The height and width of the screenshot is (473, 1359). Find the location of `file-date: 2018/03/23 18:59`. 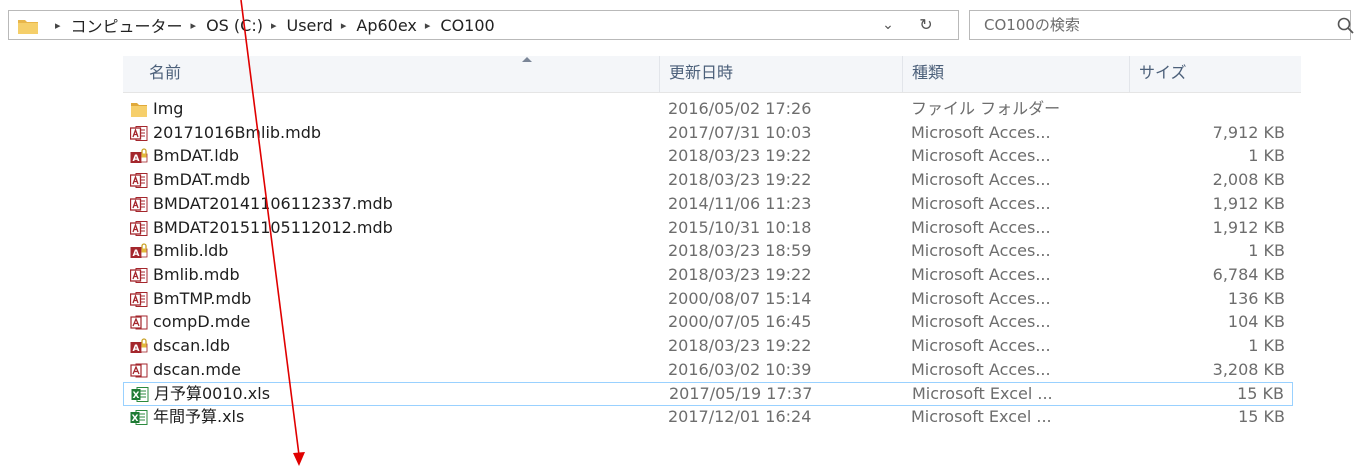

file-date: 2018/03/23 18:59 is located at coordinates (740, 251).